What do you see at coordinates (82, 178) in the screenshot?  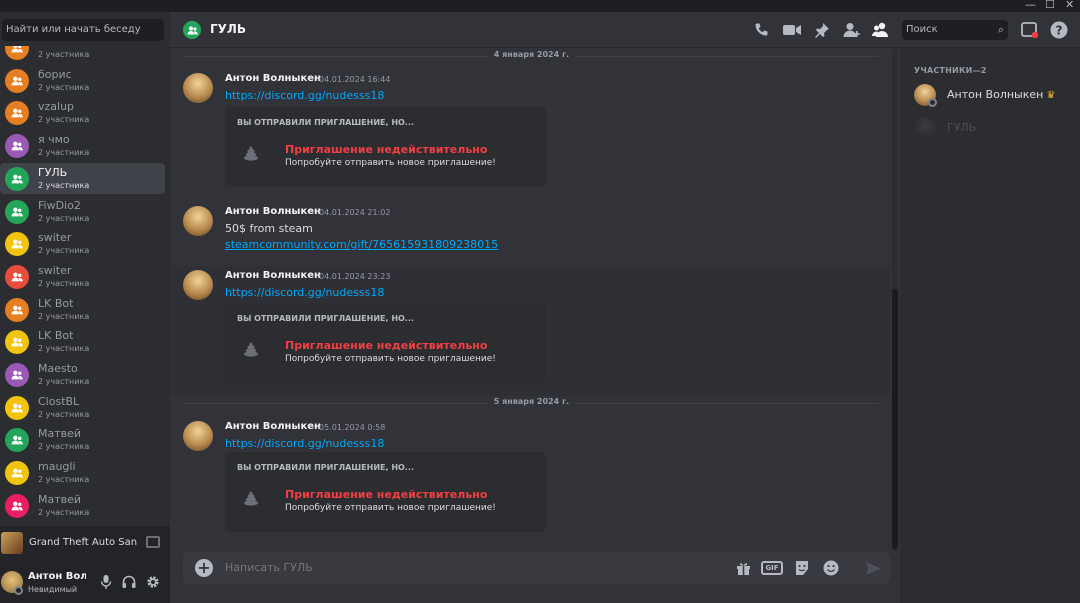 I see `dm-item: ГУЛЬ 2 участника` at bounding box center [82, 178].